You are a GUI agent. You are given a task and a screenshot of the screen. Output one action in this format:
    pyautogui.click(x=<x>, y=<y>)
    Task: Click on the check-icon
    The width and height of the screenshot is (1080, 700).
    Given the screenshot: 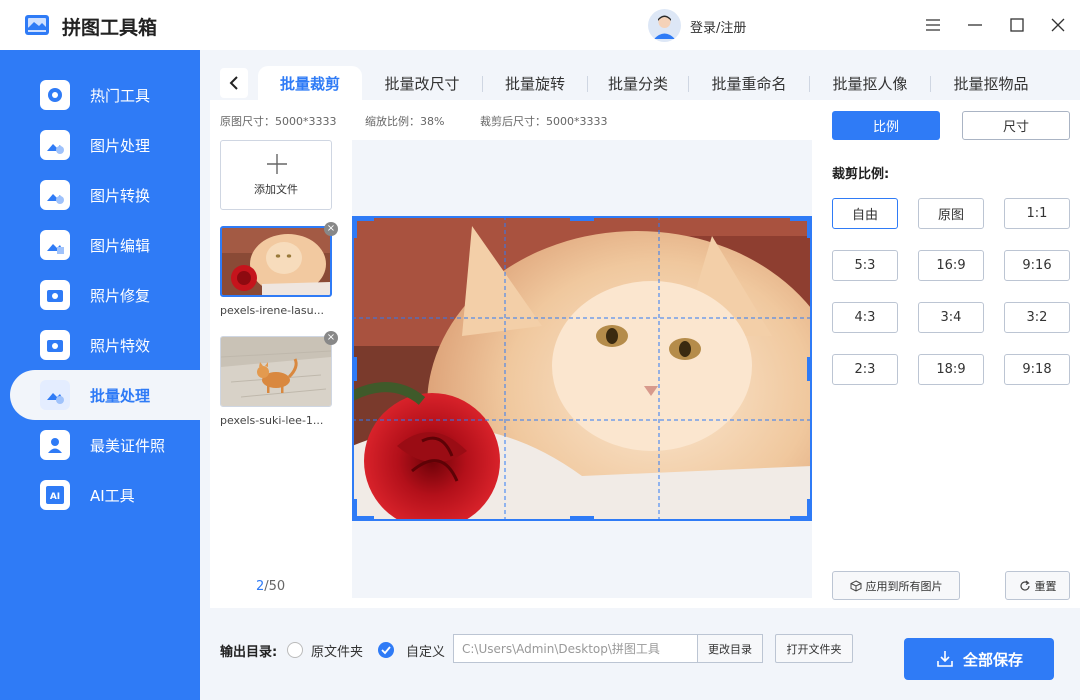 What is the action you would take?
    pyautogui.click(x=386, y=650)
    